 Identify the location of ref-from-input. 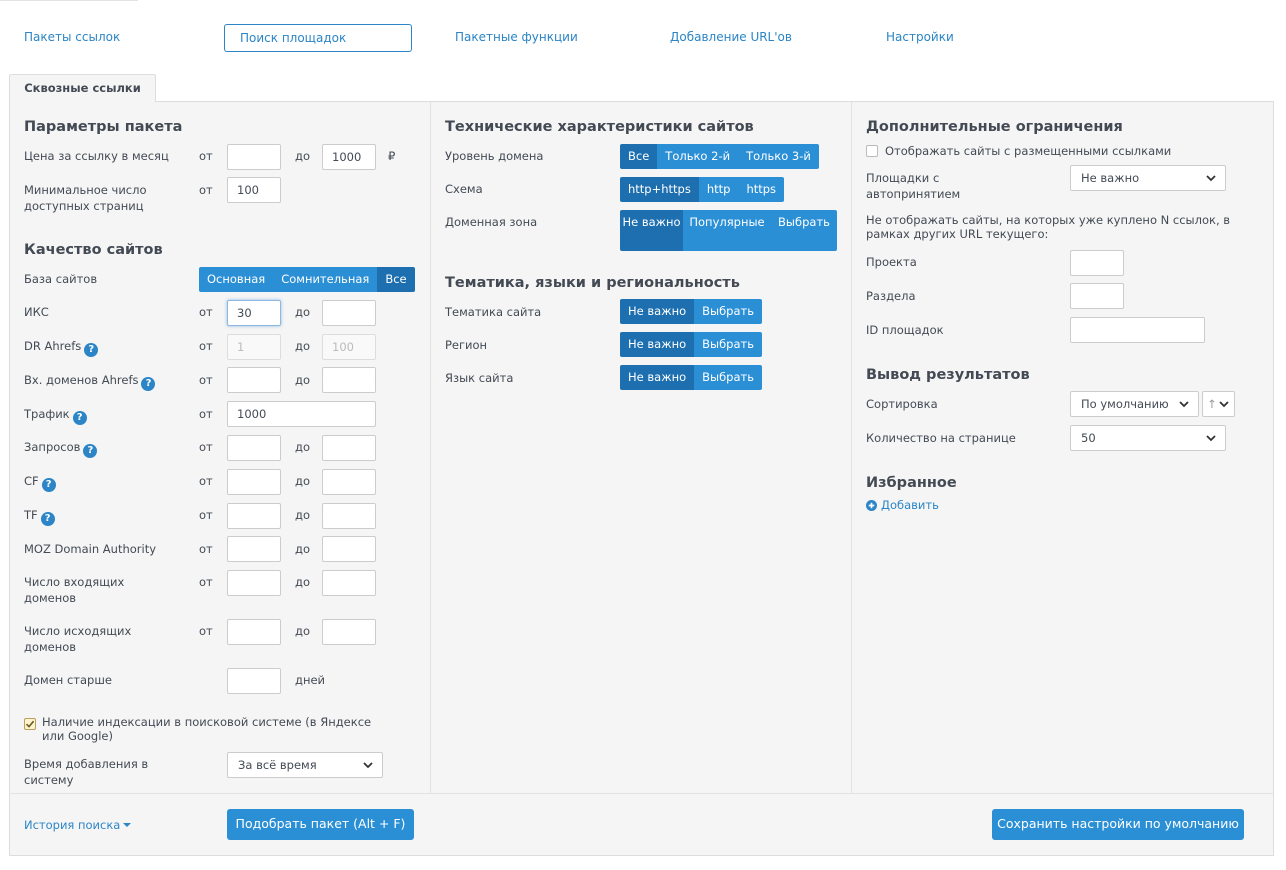
(254, 380).